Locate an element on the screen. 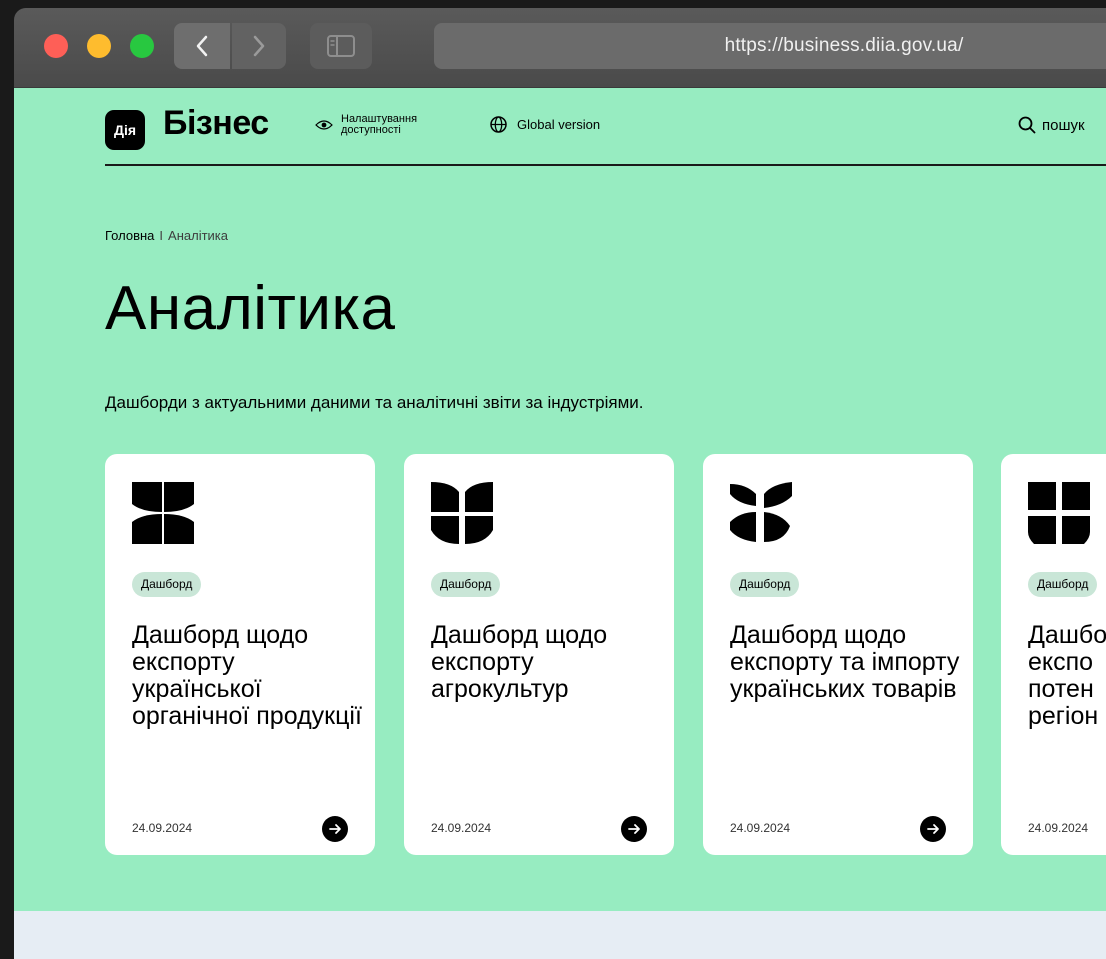 The image size is (1106, 959). leaves-icon is located at coordinates (462, 513).